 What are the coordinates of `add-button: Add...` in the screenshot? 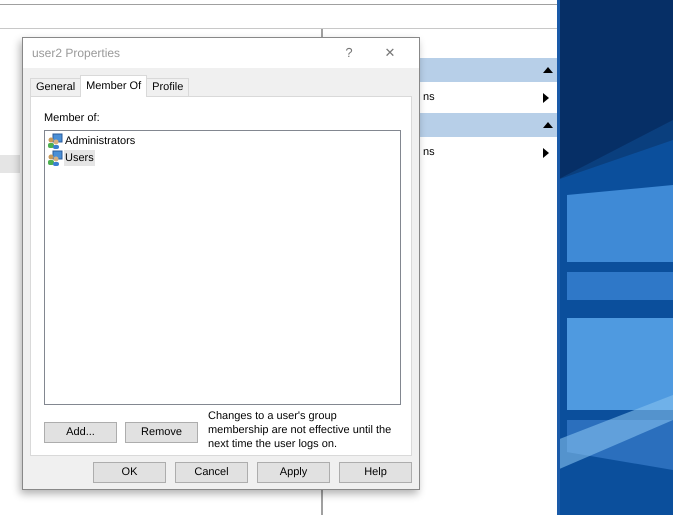 It's located at (80, 432).